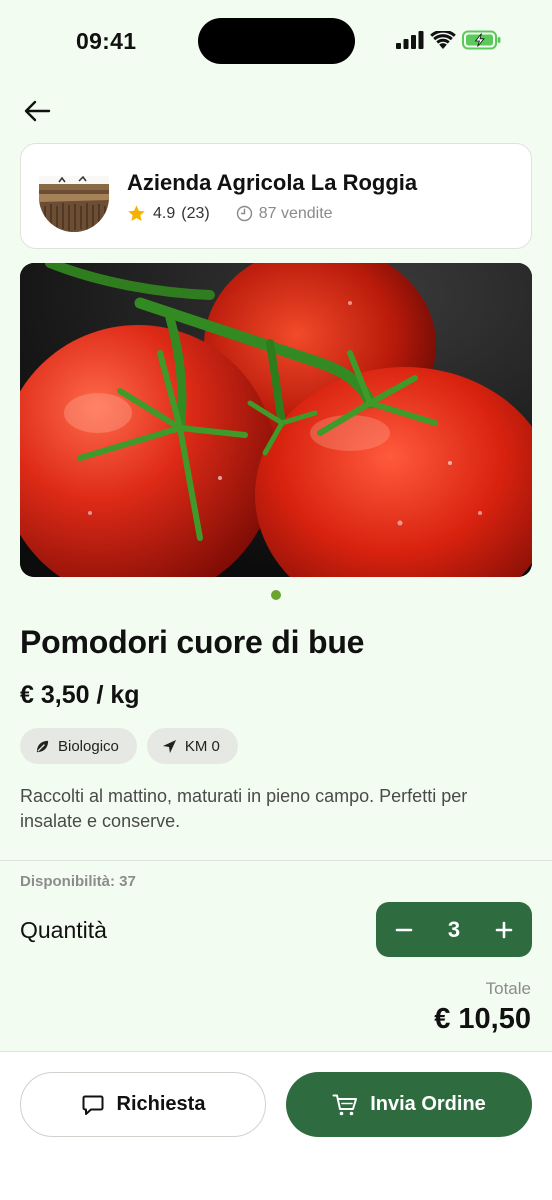  What do you see at coordinates (192, 642) in the screenshot?
I see `product-title: Pomodori cuore di bue` at bounding box center [192, 642].